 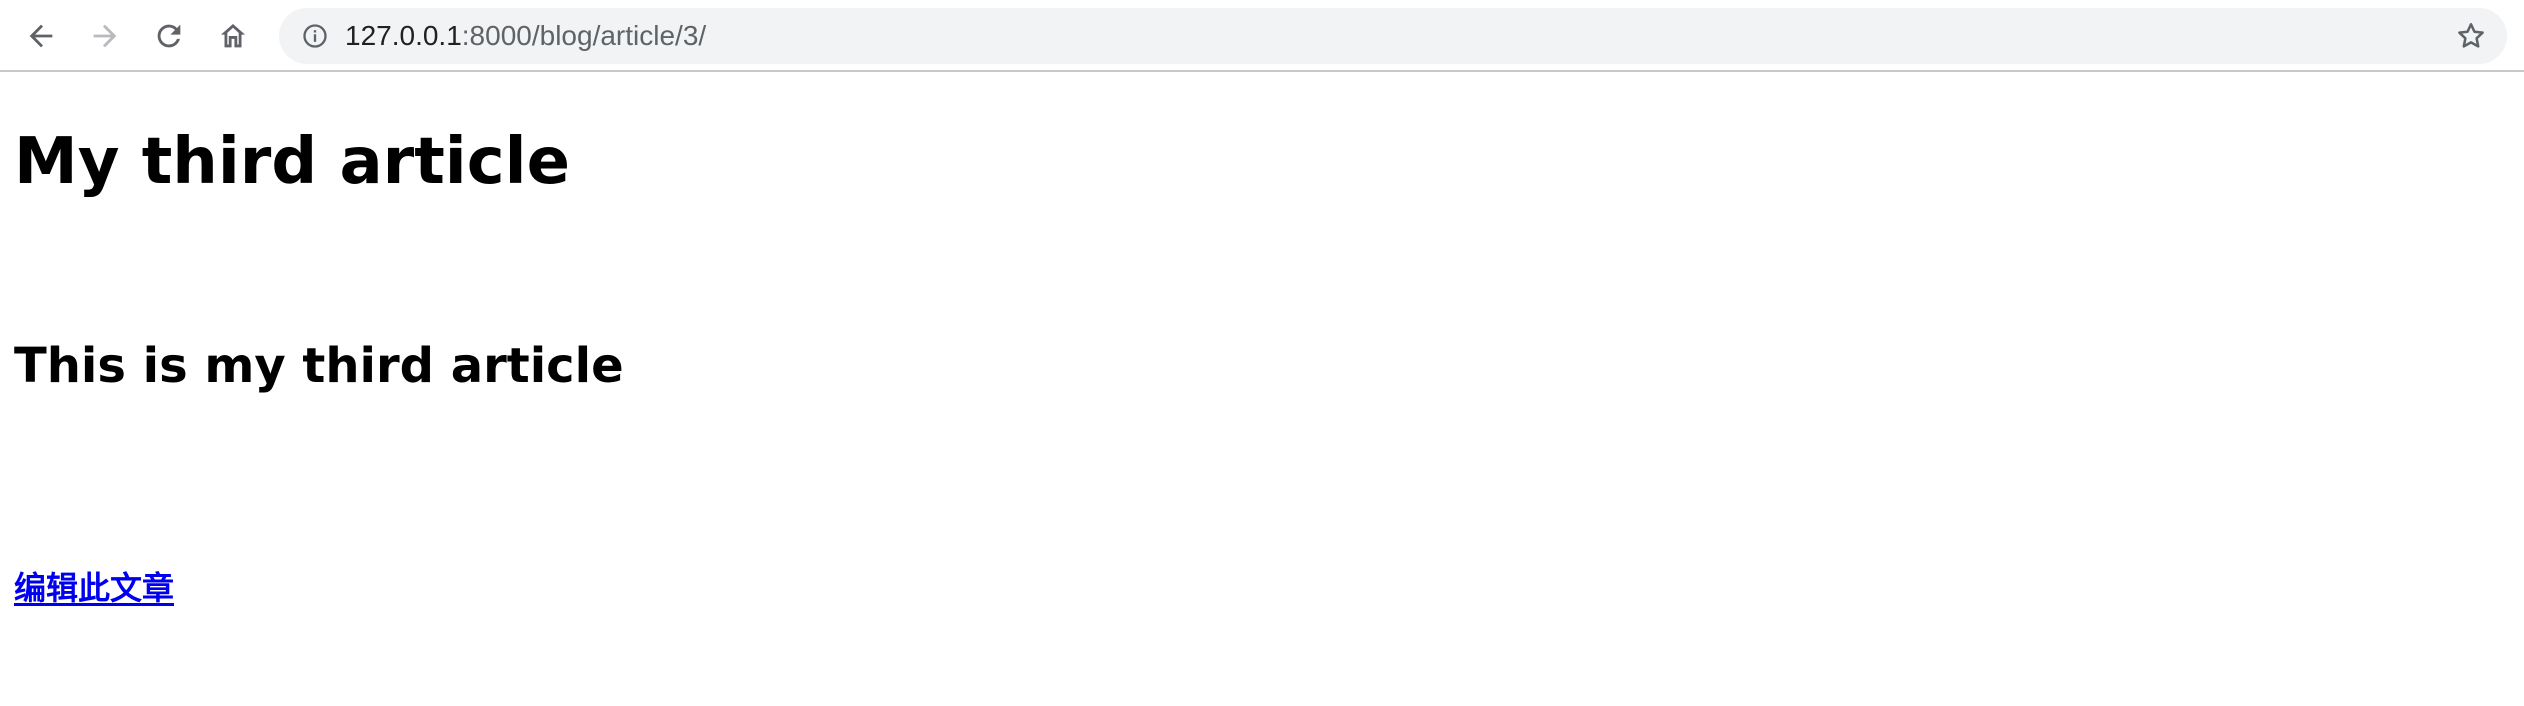 What do you see at coordinates (292, 162) in the screenshot?
I see `article-title: My third article` at bounding box center [292, 162].